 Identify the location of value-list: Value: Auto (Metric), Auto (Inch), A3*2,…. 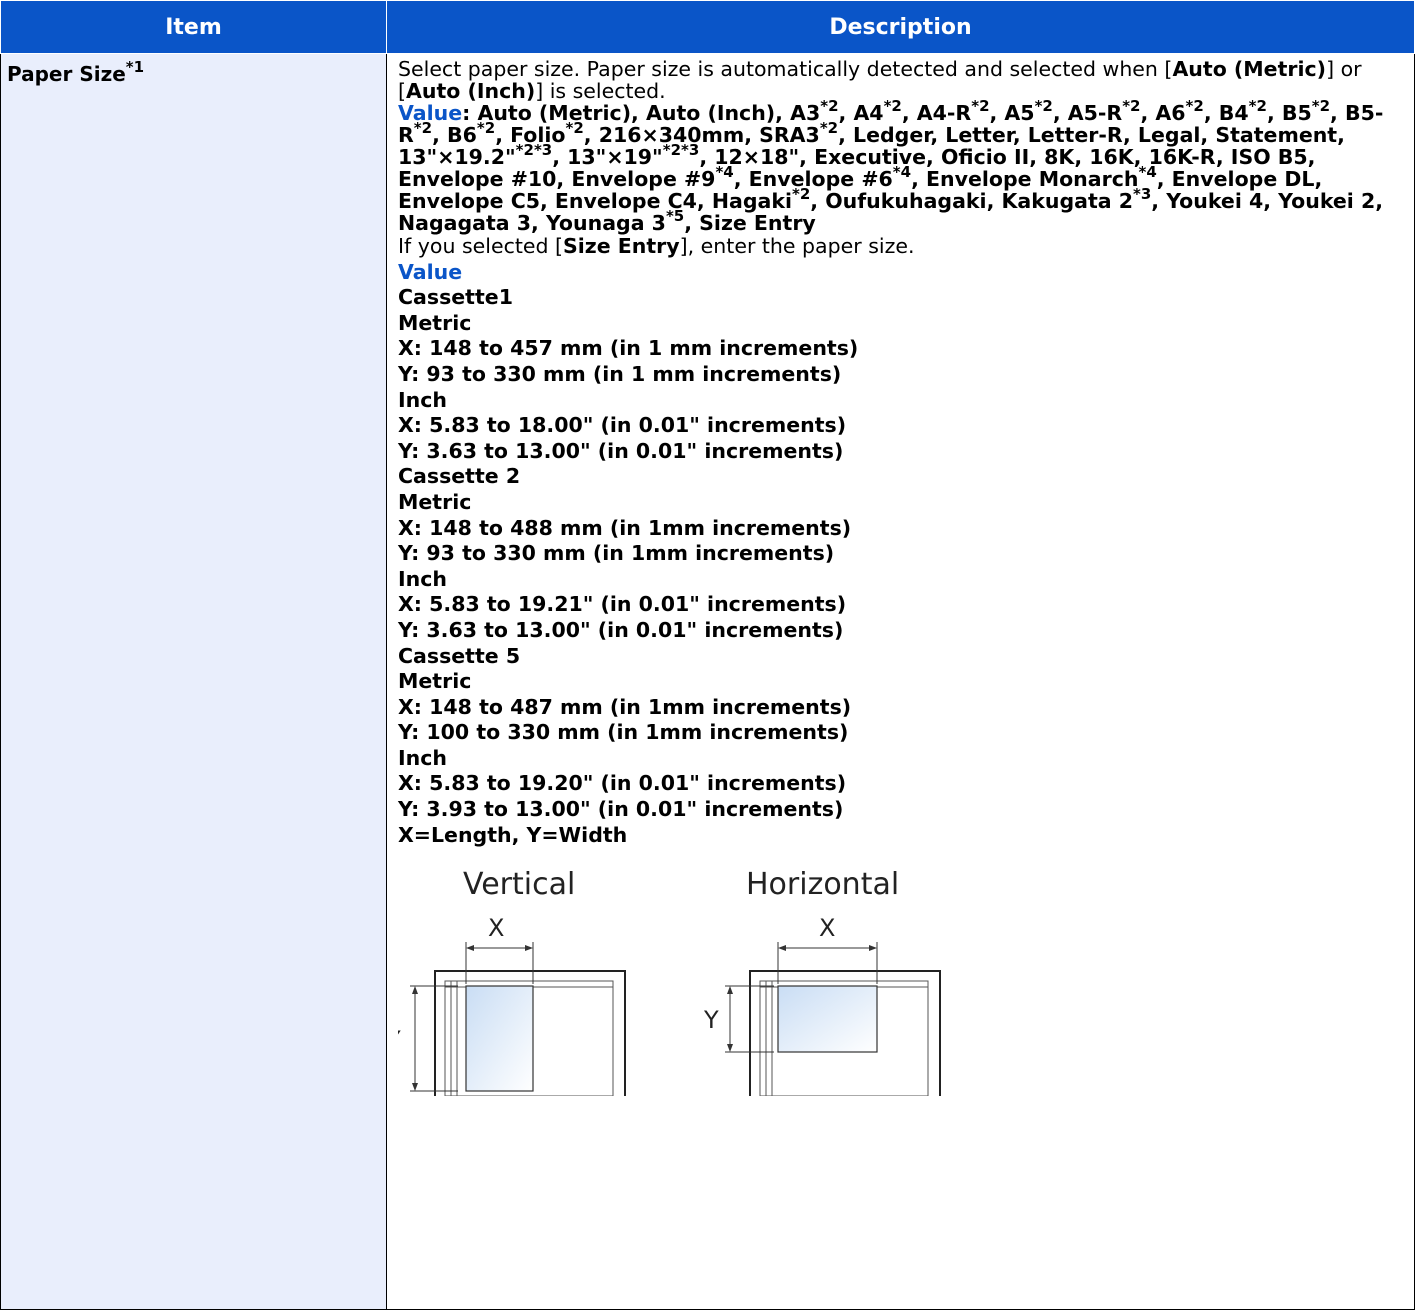
(891, 166).